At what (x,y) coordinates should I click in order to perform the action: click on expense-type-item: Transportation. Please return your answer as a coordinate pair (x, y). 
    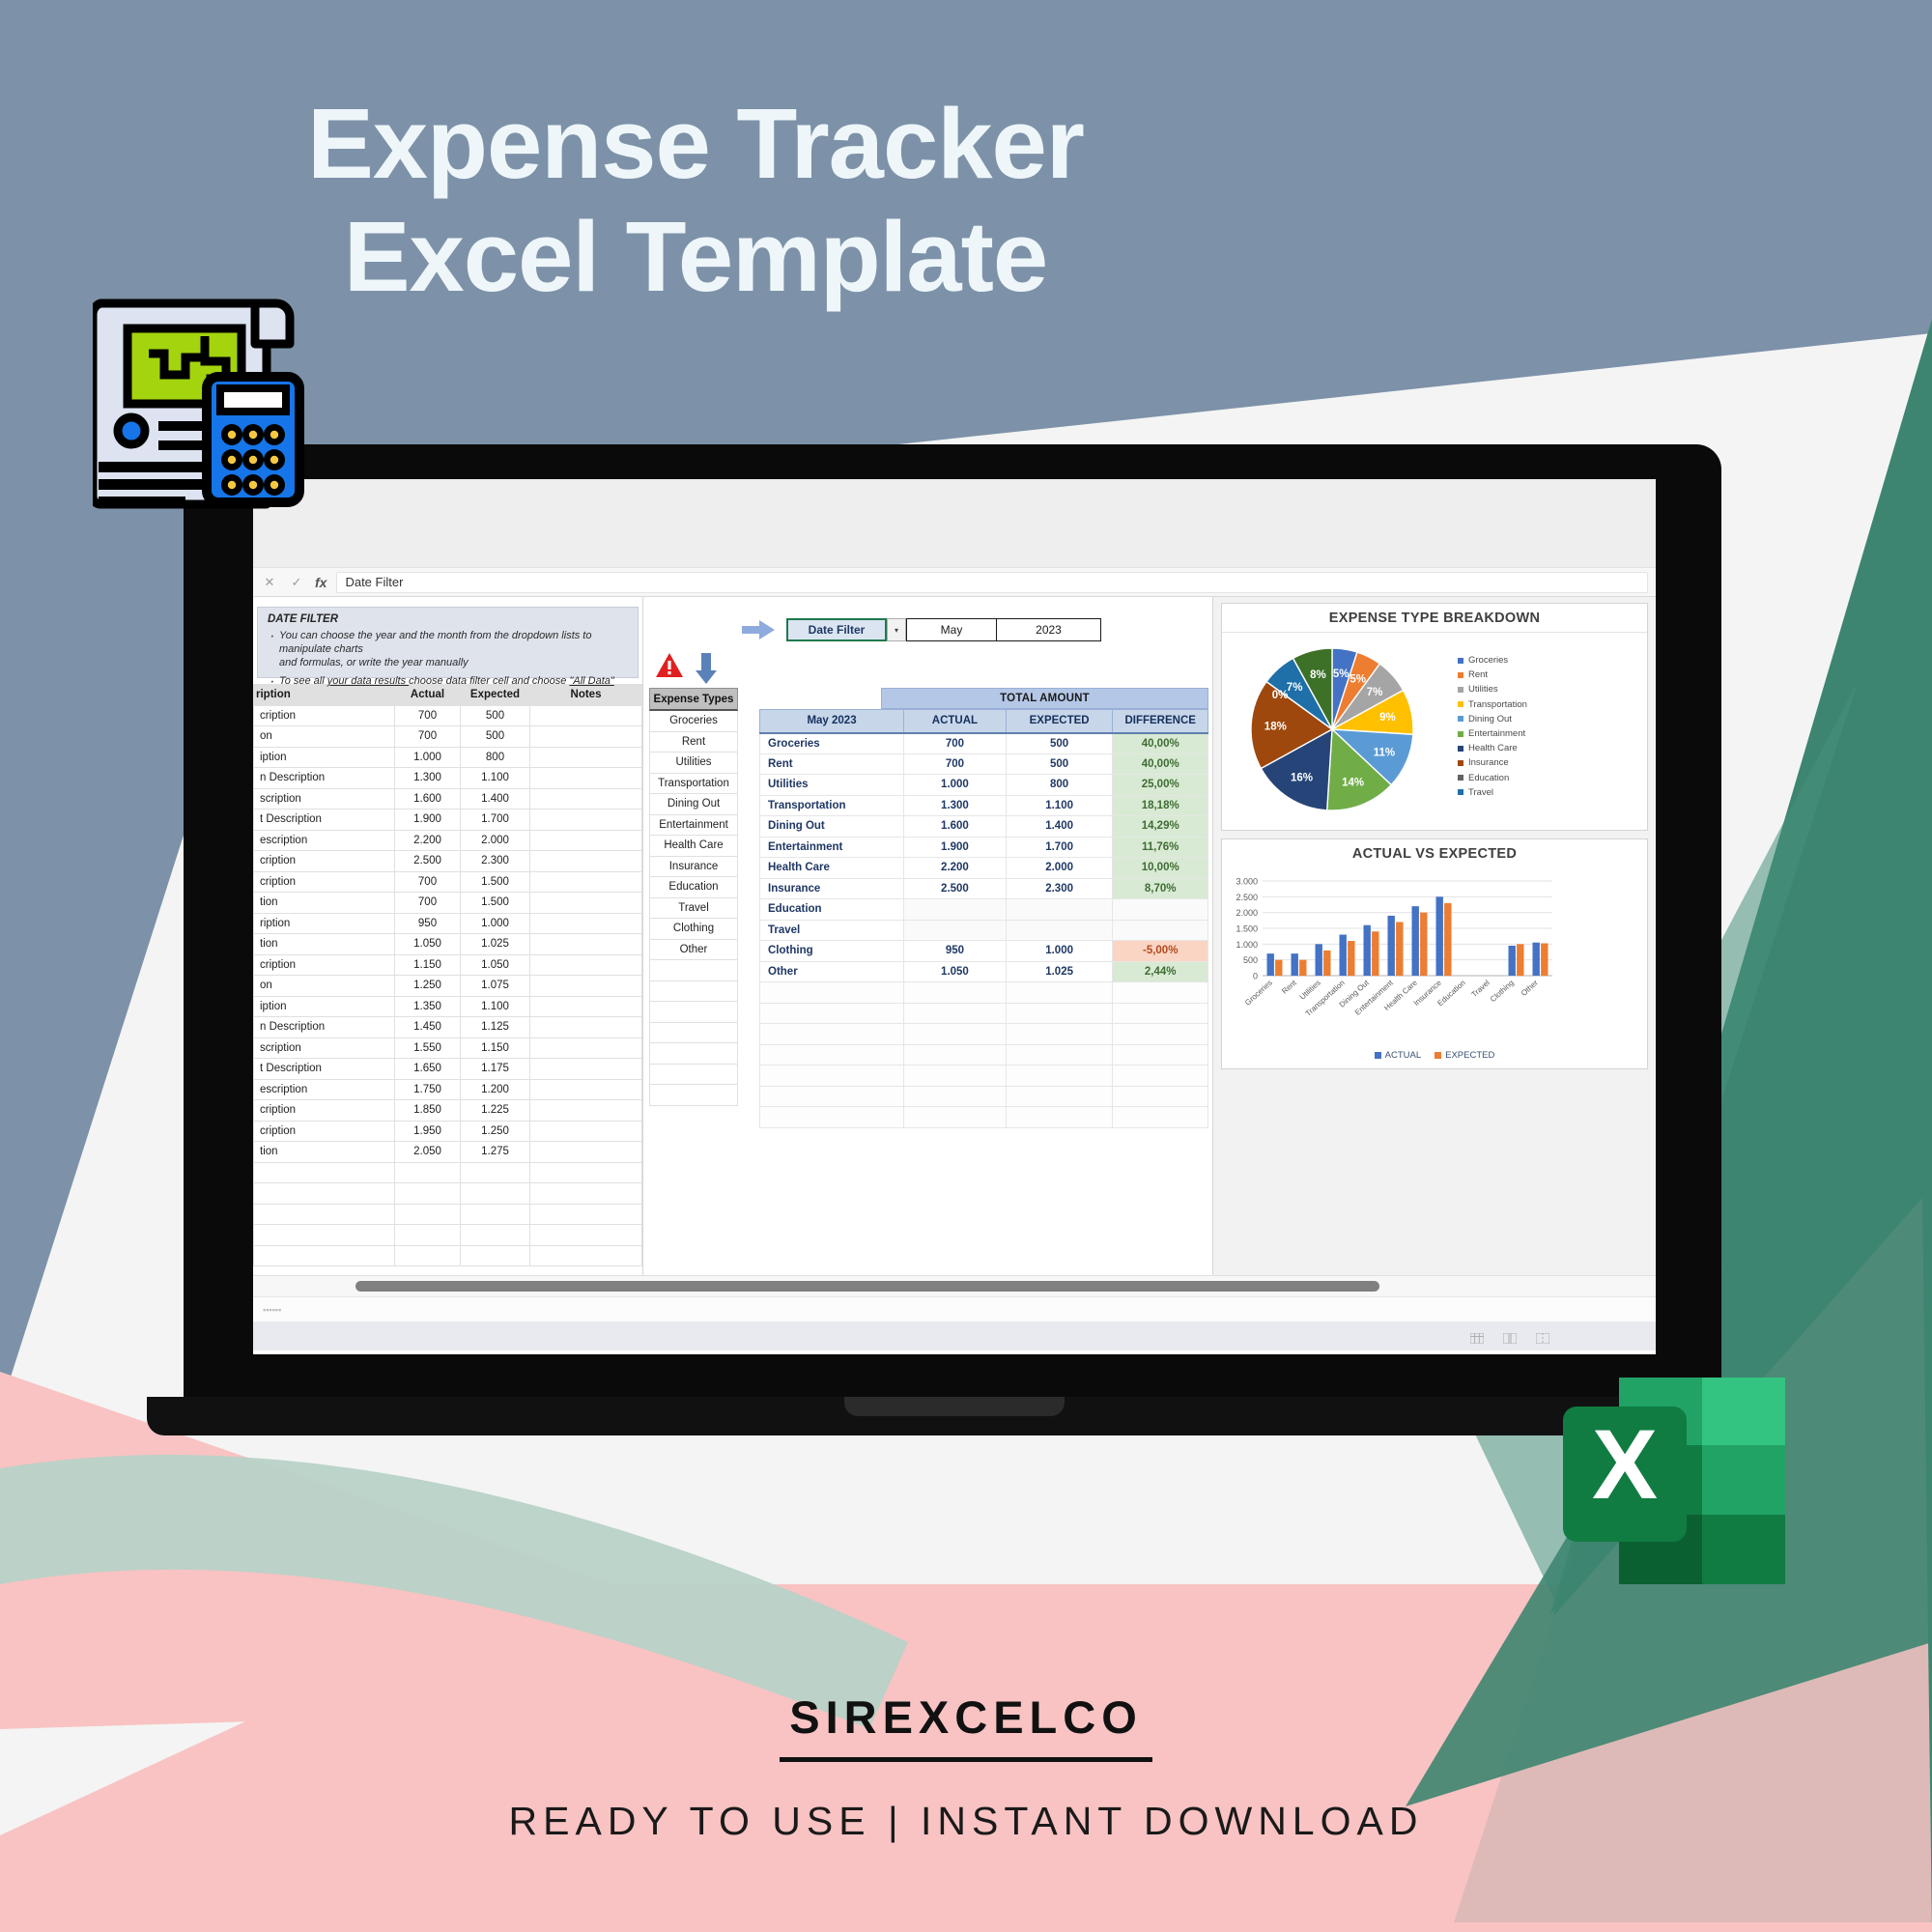
    Looking at the image, I should click on (693, 783).